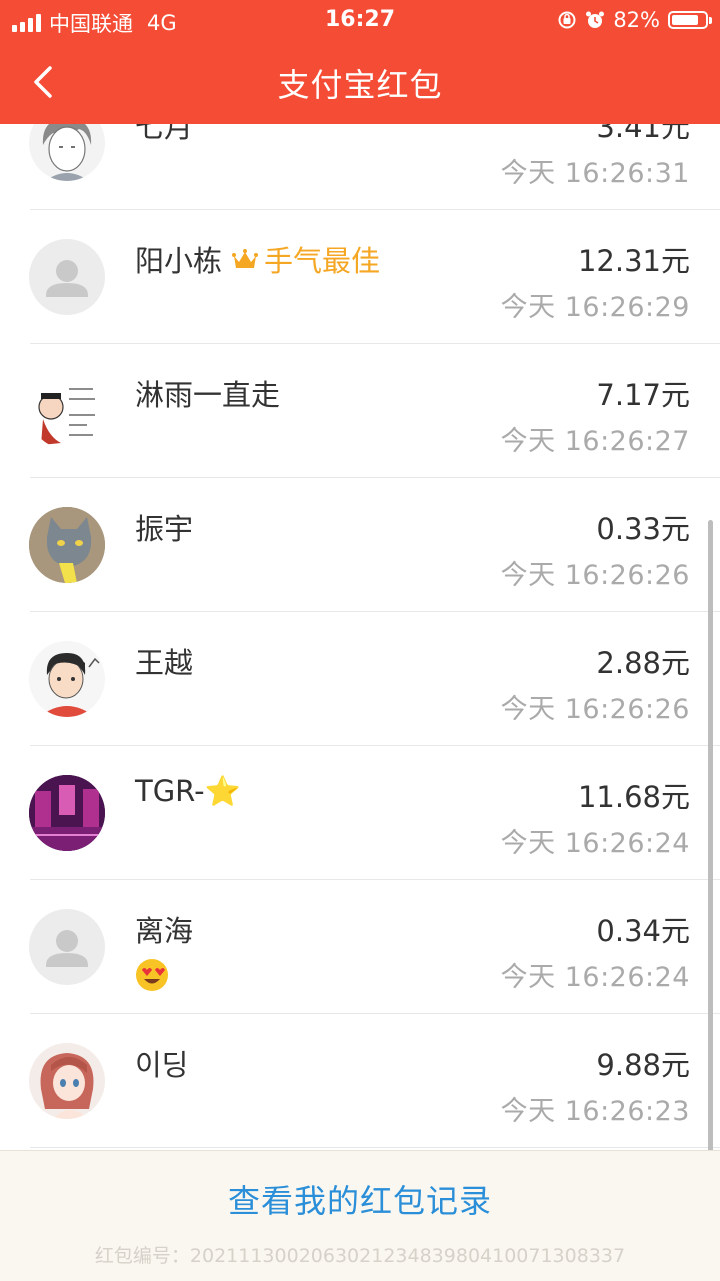 The height and width of the screenshot is (1281, 720). What do you see at coordinates (162, 1065) in the screenshot?
I see `member-name: 이딩` at bounding box center [162, 1065].